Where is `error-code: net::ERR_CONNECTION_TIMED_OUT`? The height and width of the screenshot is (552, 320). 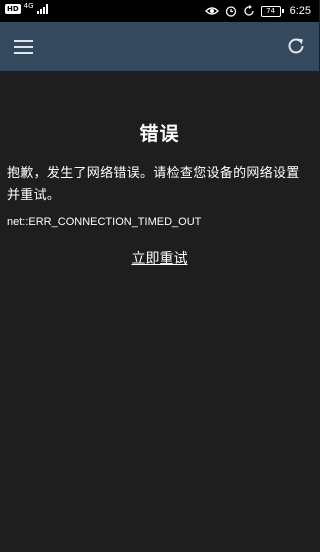 error-code: net::ERR_CONNECTION_TIMED_OUT is located at coordinates (104, 222).